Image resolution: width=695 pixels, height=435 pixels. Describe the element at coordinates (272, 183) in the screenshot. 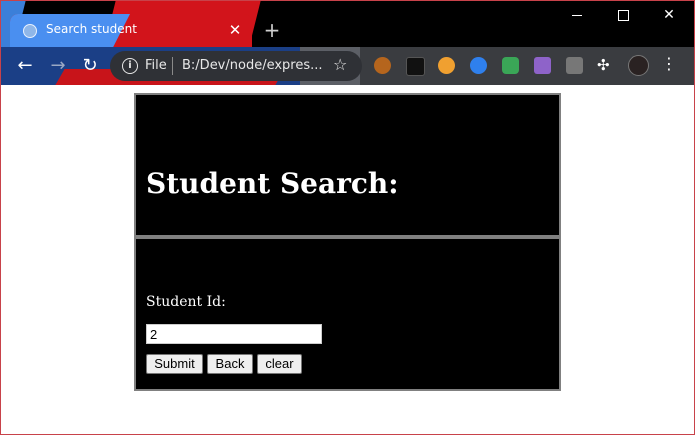

I see `page-title: Student Search:` at that location.